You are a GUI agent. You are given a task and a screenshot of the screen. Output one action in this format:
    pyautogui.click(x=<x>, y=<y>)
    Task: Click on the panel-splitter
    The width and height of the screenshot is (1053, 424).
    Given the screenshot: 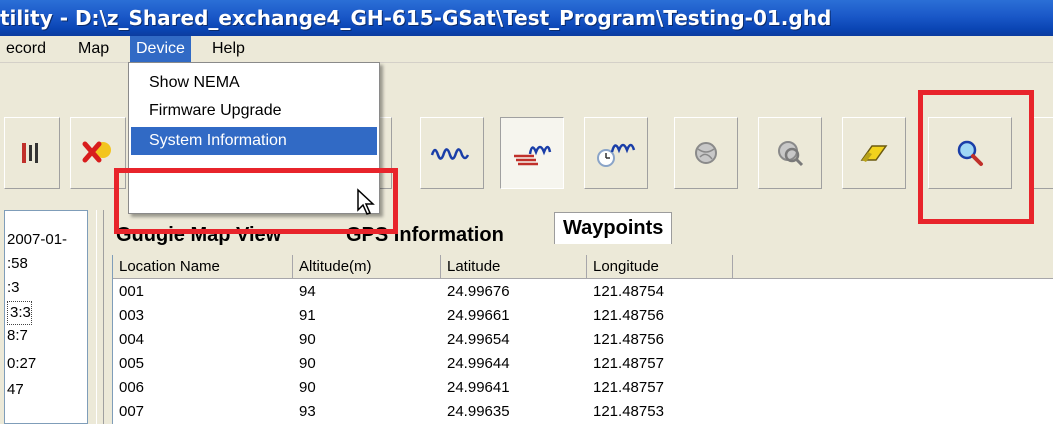 What is the action you would take?
    pyautogui.click(x=100, y=317)
    